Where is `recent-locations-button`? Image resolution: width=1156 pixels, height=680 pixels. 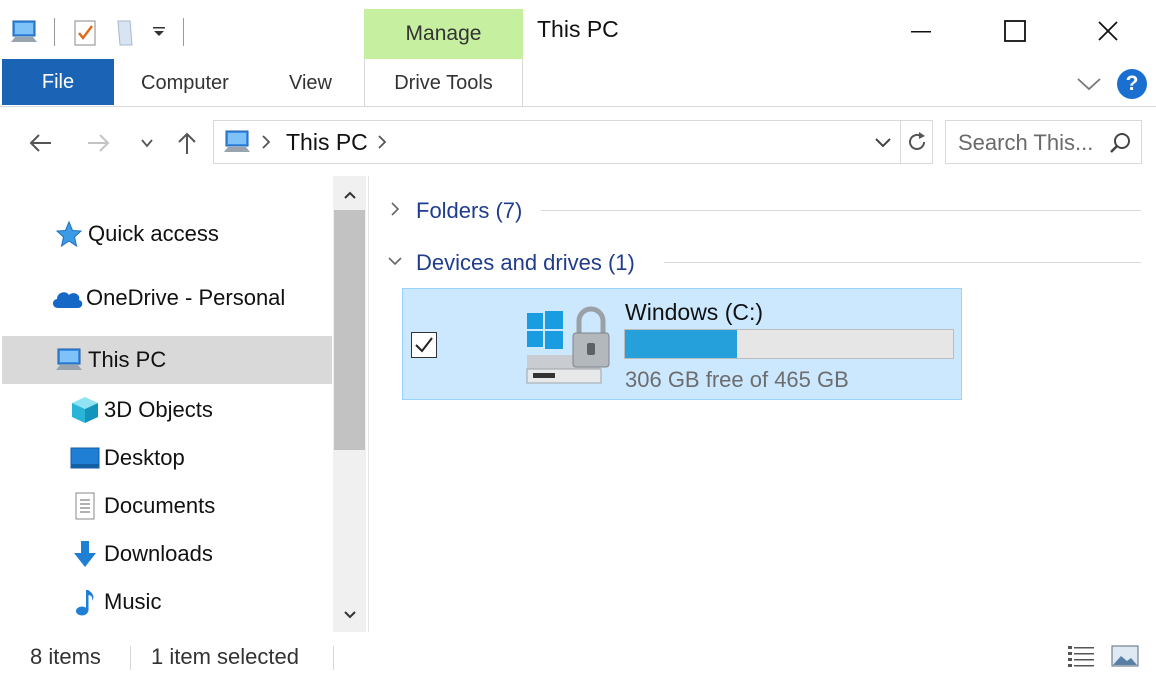 recent-locations-button is located at coordinates (147, 143).